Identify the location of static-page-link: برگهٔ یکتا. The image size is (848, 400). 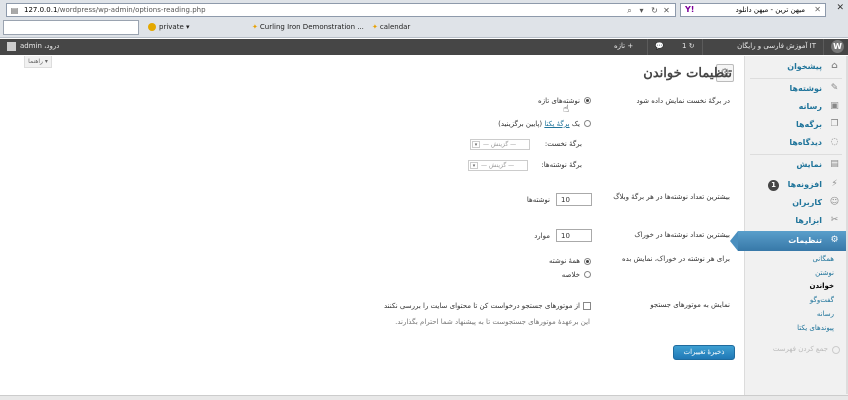
(556, 124).